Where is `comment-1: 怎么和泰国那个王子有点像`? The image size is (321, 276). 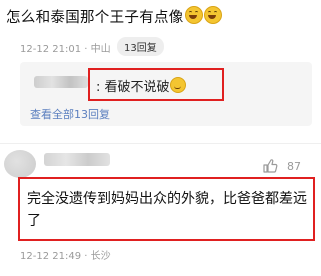
comment-1: 怎么和泰国那个王子有点像 is located at coordinates (114, 16).